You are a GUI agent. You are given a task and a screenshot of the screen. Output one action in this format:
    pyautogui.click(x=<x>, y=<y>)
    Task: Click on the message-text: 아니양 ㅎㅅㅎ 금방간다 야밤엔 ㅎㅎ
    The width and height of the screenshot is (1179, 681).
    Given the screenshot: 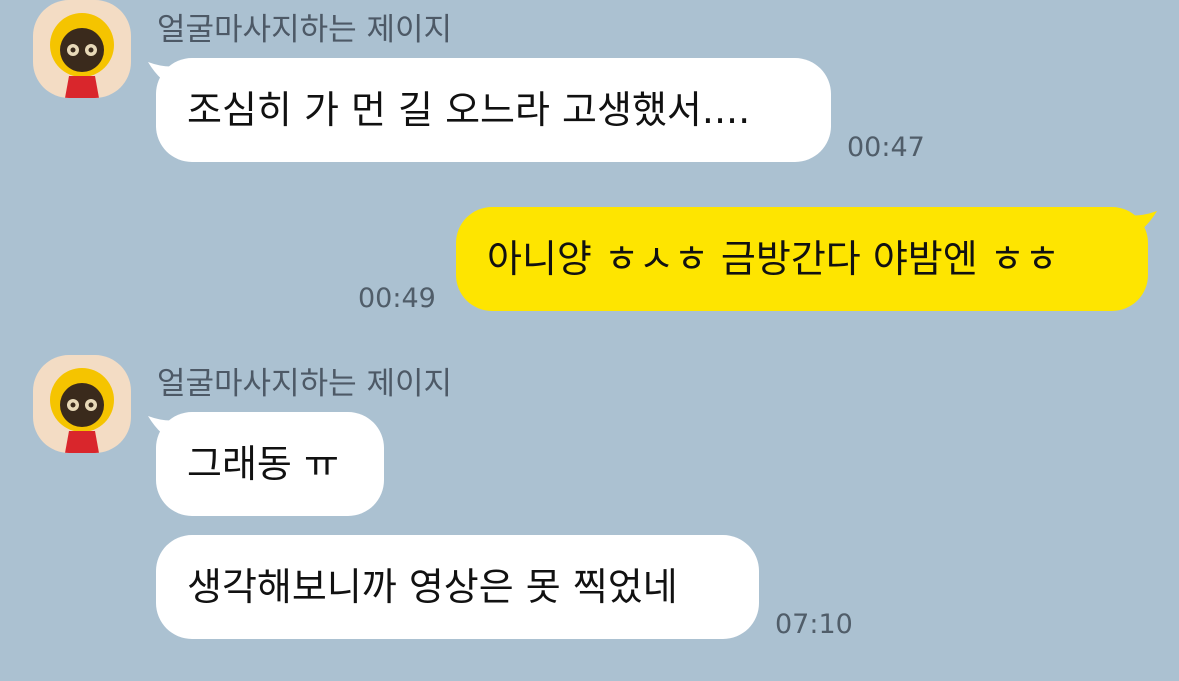 What is the action you would take?
    pyautogui.click(x=773, y=259)
    